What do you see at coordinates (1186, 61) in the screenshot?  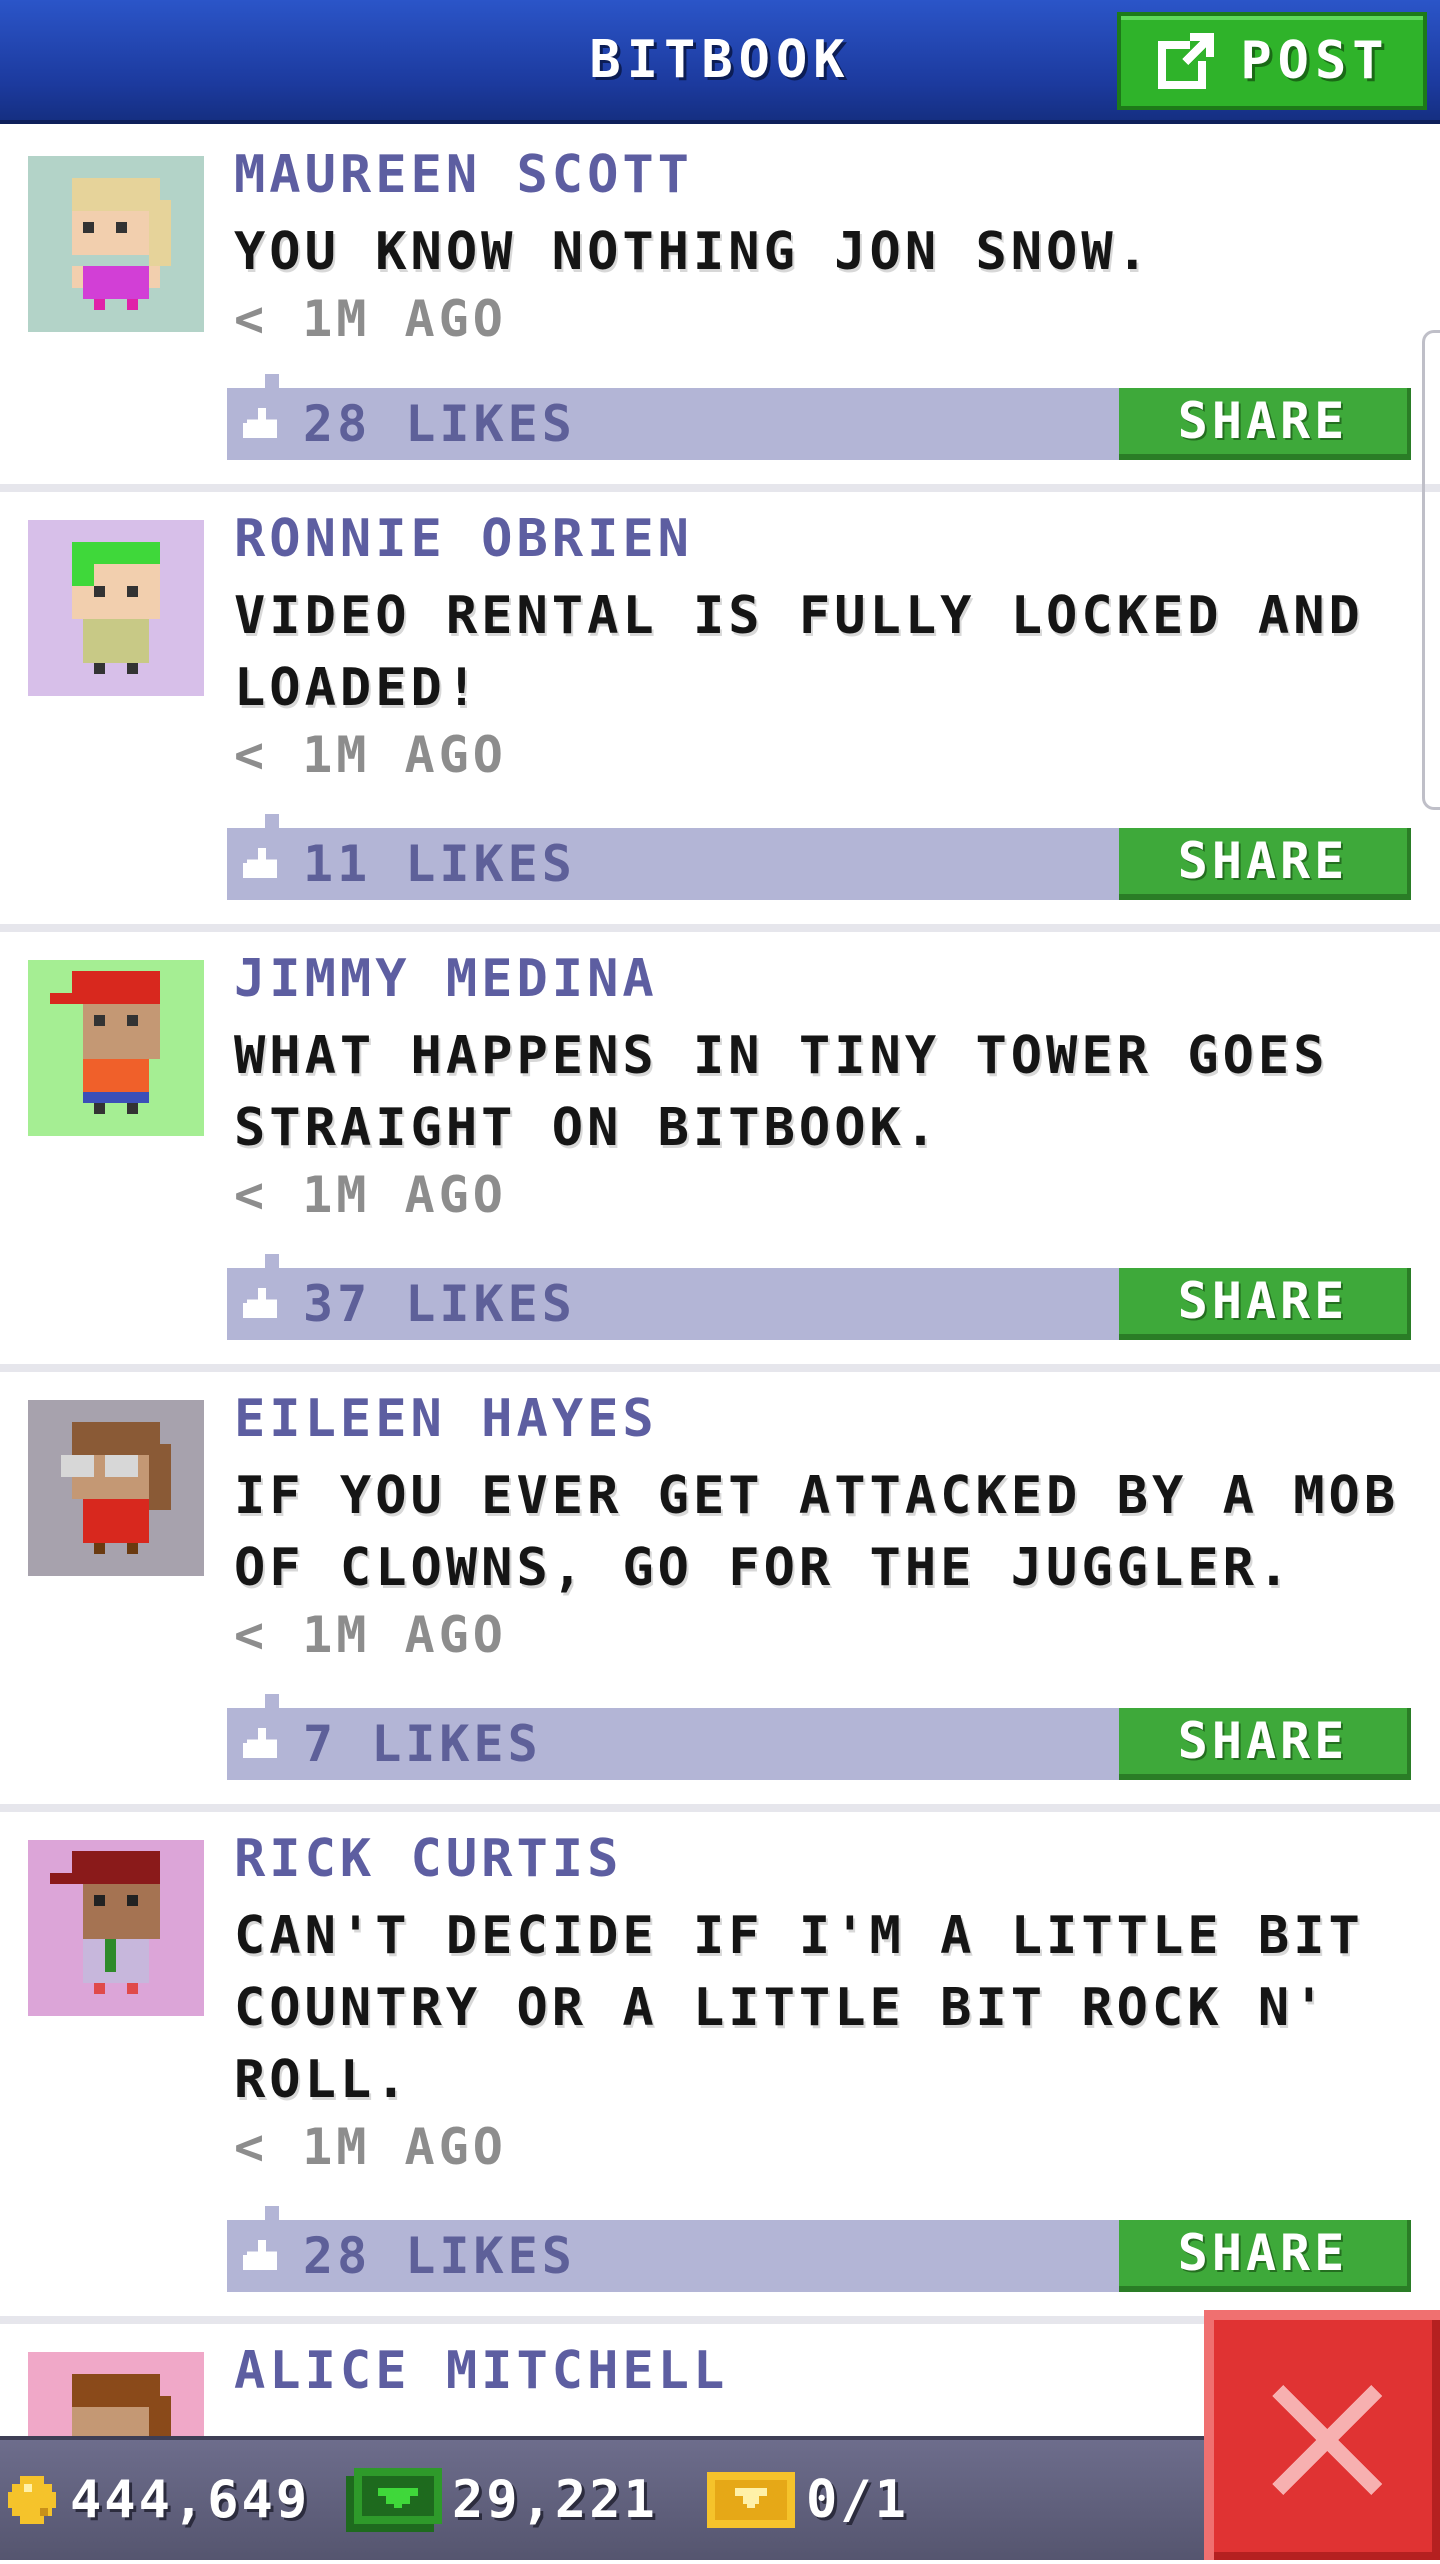 I see `edit-icon` at bounding box center [1186, 61].